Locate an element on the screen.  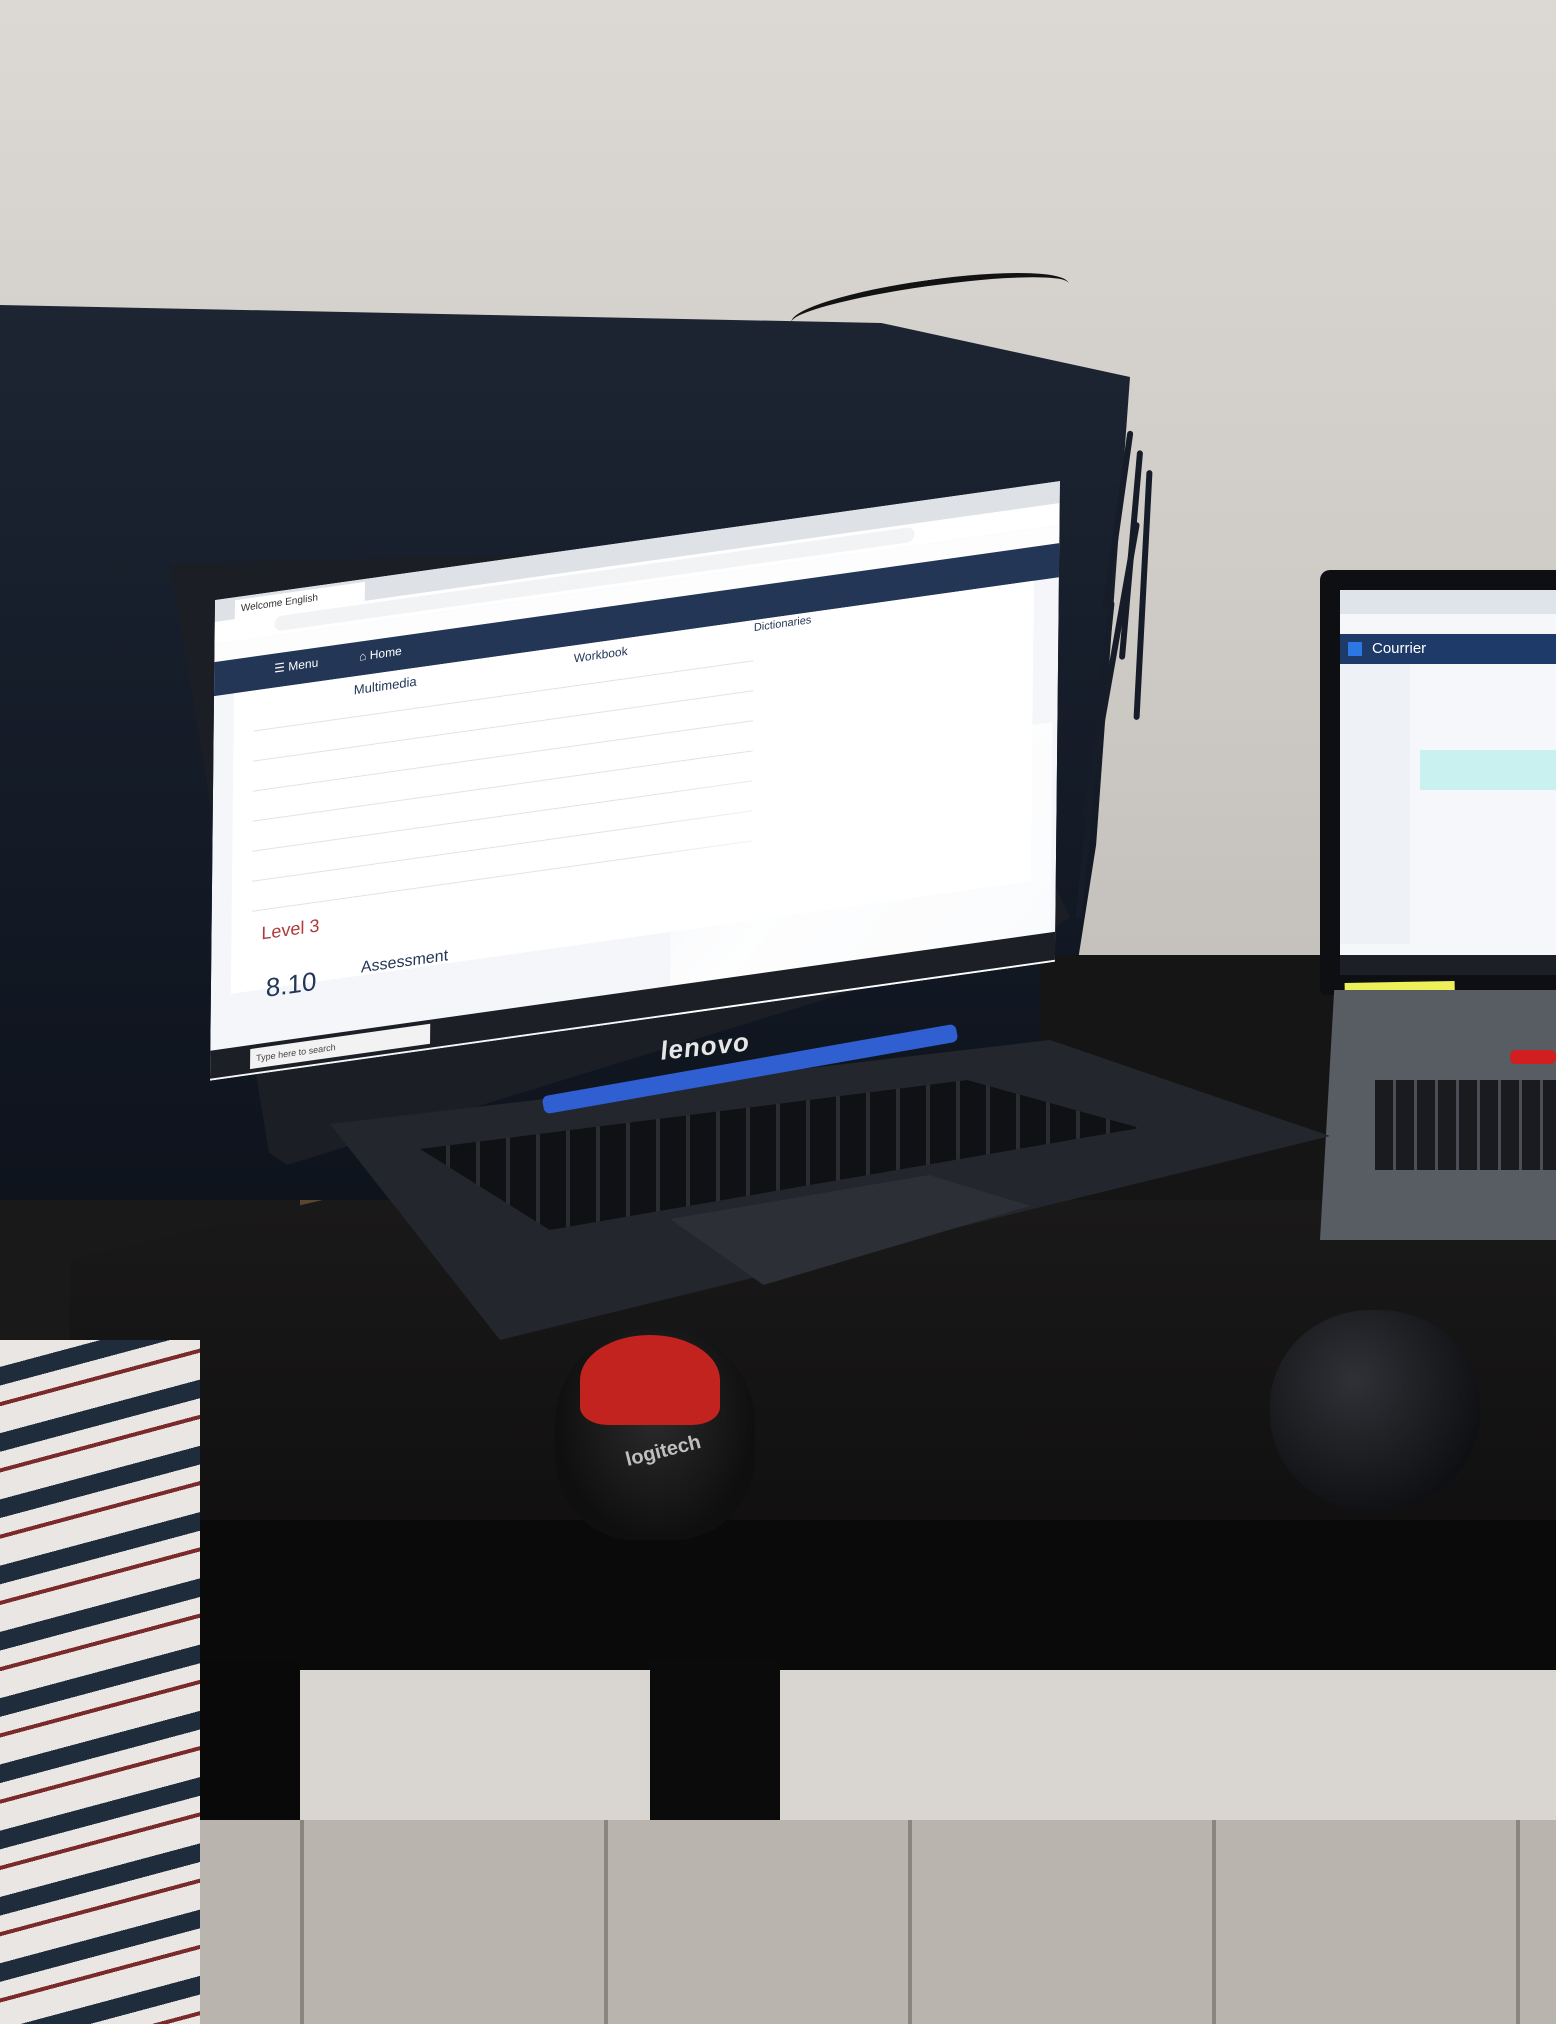
score-value: 8.10 is located at coordinates (291, 984).